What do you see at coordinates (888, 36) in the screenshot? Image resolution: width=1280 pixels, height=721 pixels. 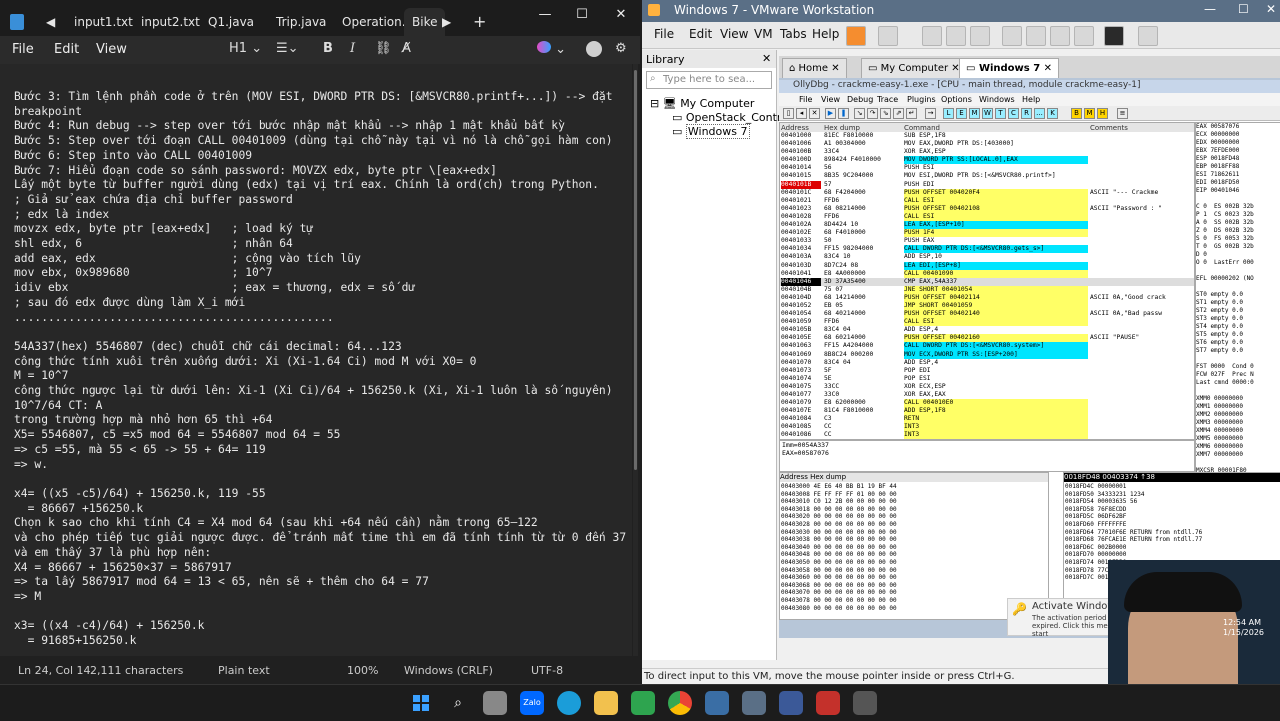 I see `snapshot-dropdown-icon` at bounding box center [888, 36].